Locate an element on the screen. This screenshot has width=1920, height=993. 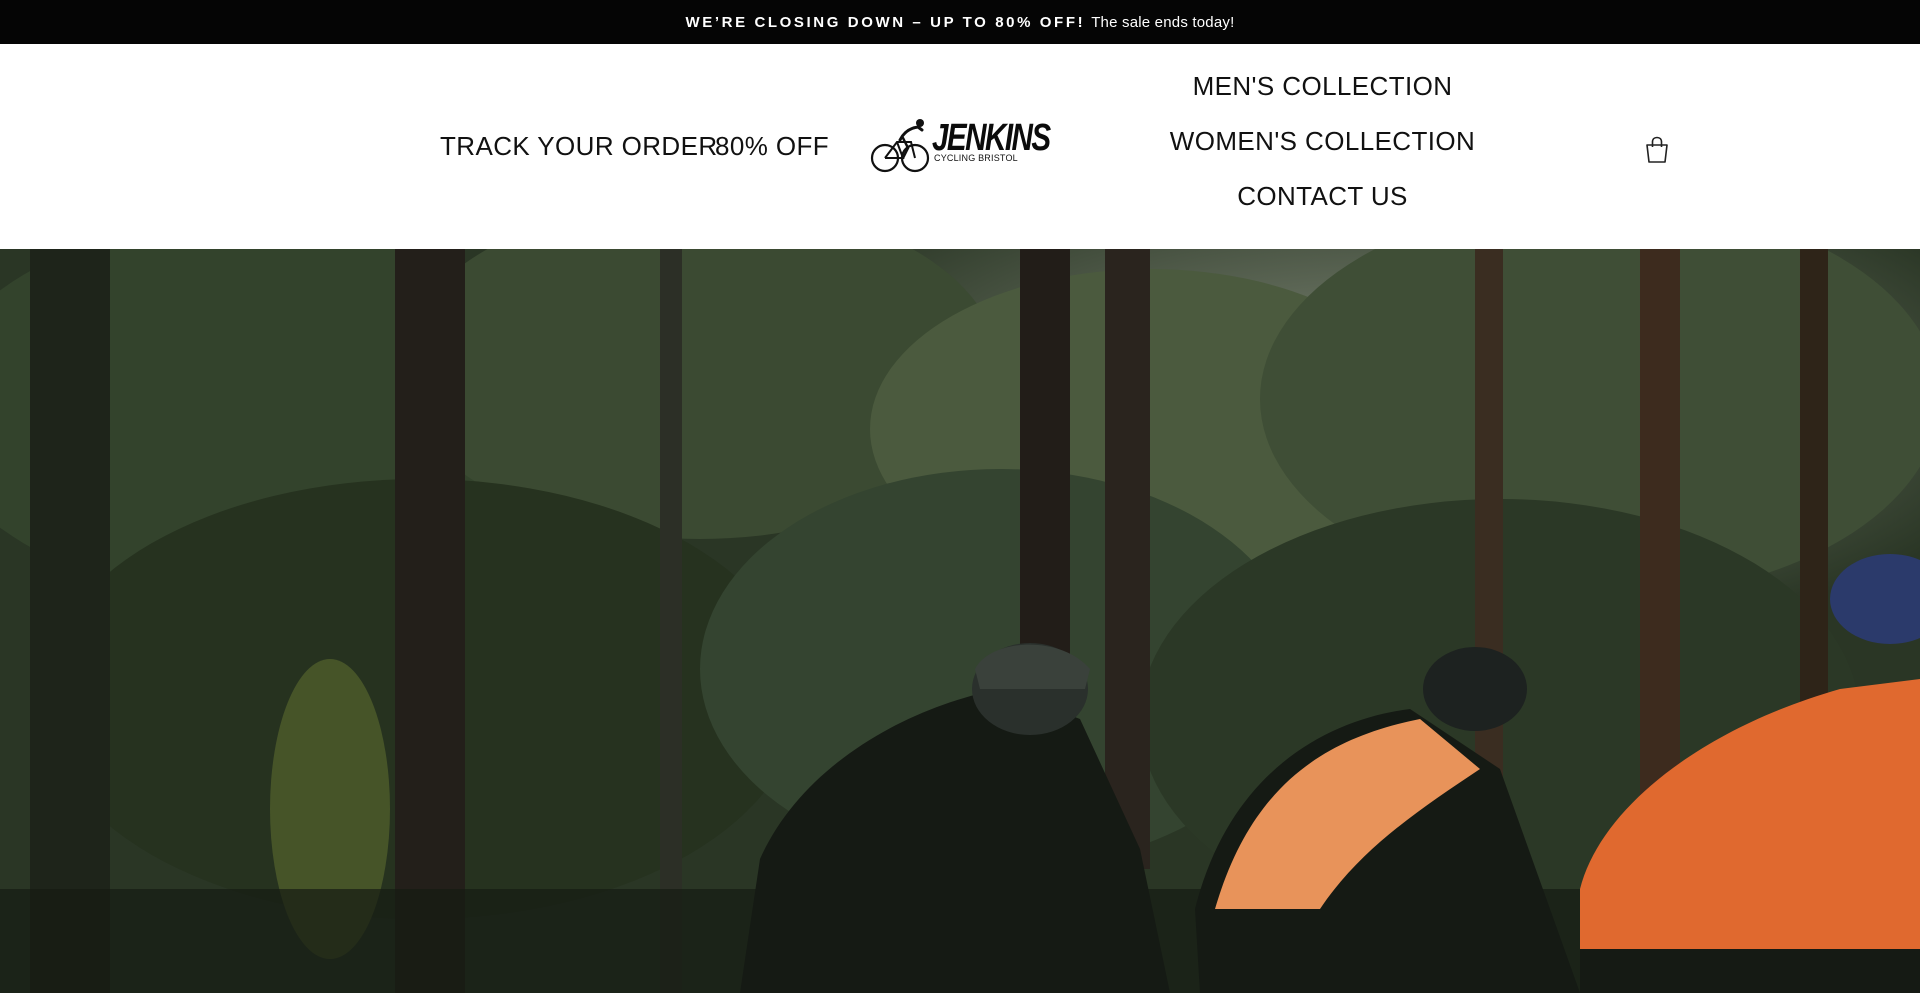
cyclist-icon is located at coordinates (900, 146).